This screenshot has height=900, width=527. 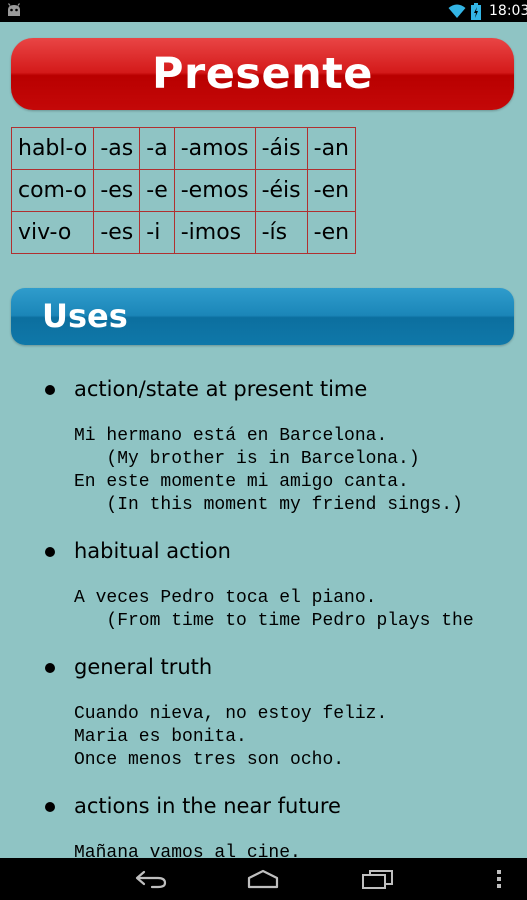 I want to click on table-row: viv-o -es -i -imos -ís -en, so click(x=183, y=232).